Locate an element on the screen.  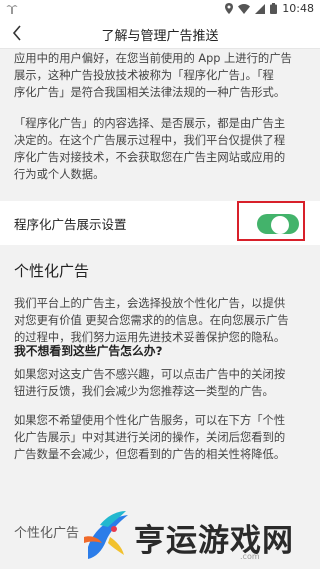
text-line: 序化广告」是符合我国相关法律法规的一种广告形式。 is located at coordinates (150, 92).